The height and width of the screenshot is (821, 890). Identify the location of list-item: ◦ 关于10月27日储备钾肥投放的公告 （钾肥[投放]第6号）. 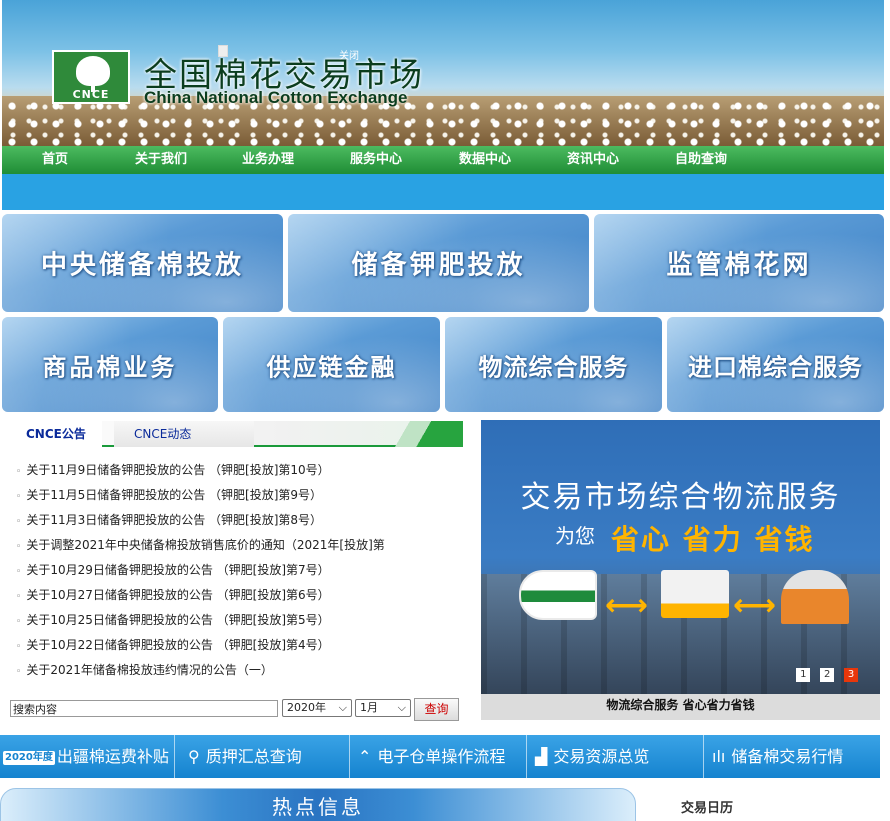
(241, 595).